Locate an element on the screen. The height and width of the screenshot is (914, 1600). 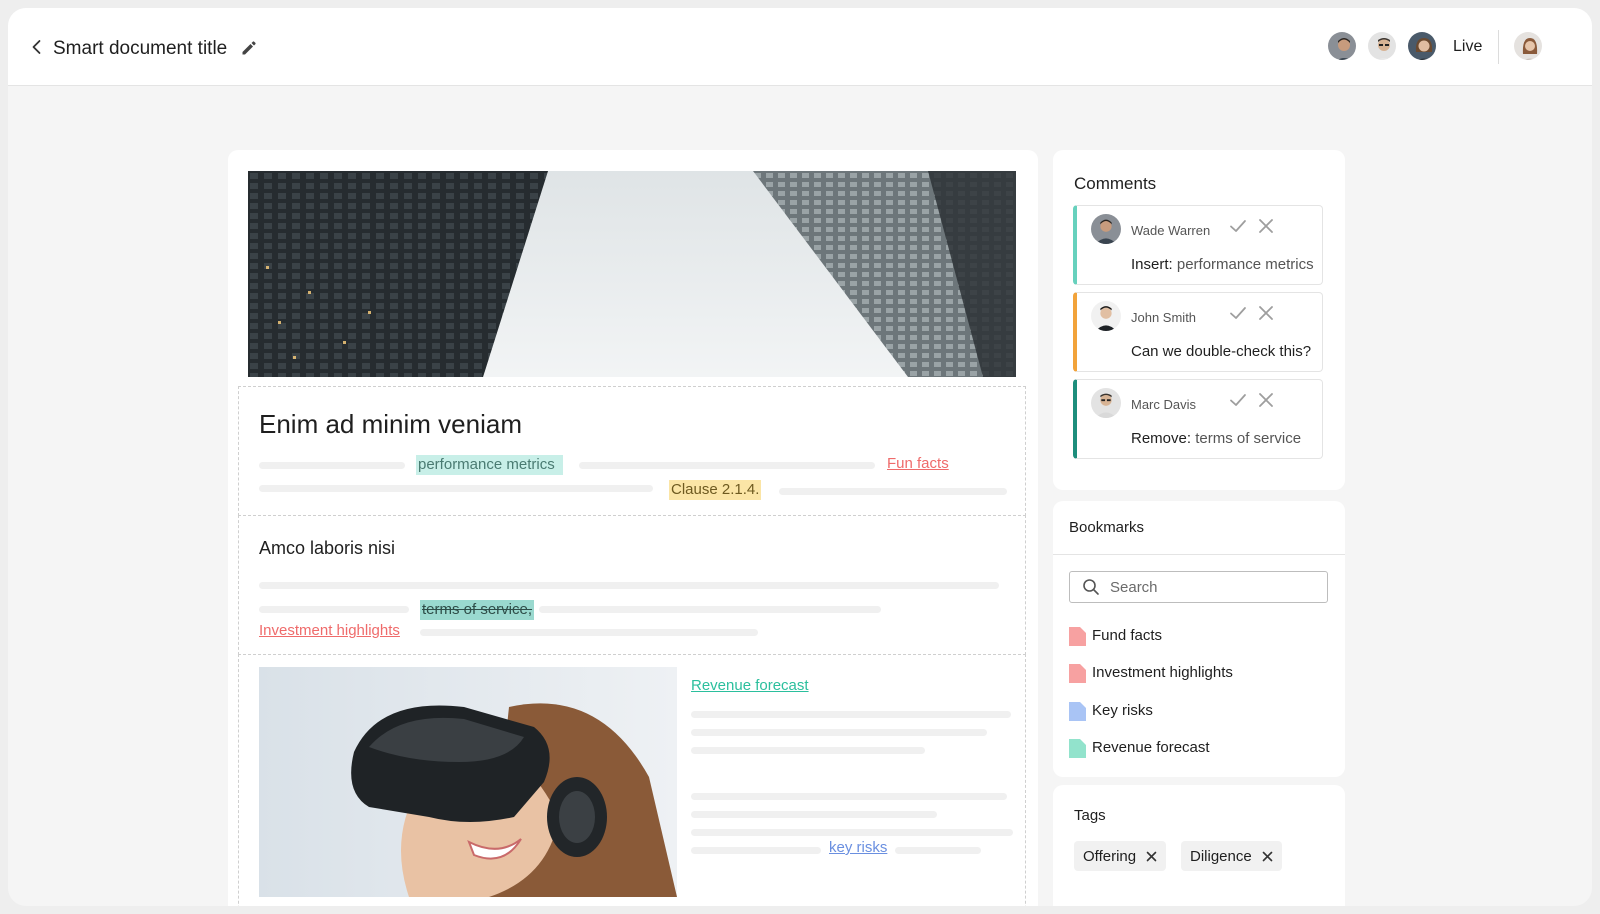
live-indicator: Live is located at coordinates (1468, 46).